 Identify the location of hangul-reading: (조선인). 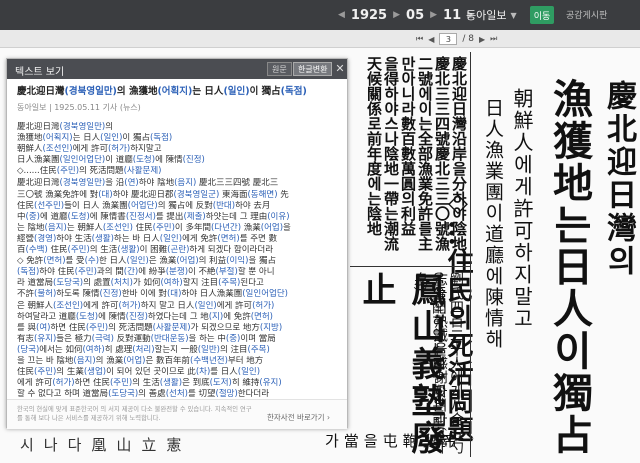
(68, 305).